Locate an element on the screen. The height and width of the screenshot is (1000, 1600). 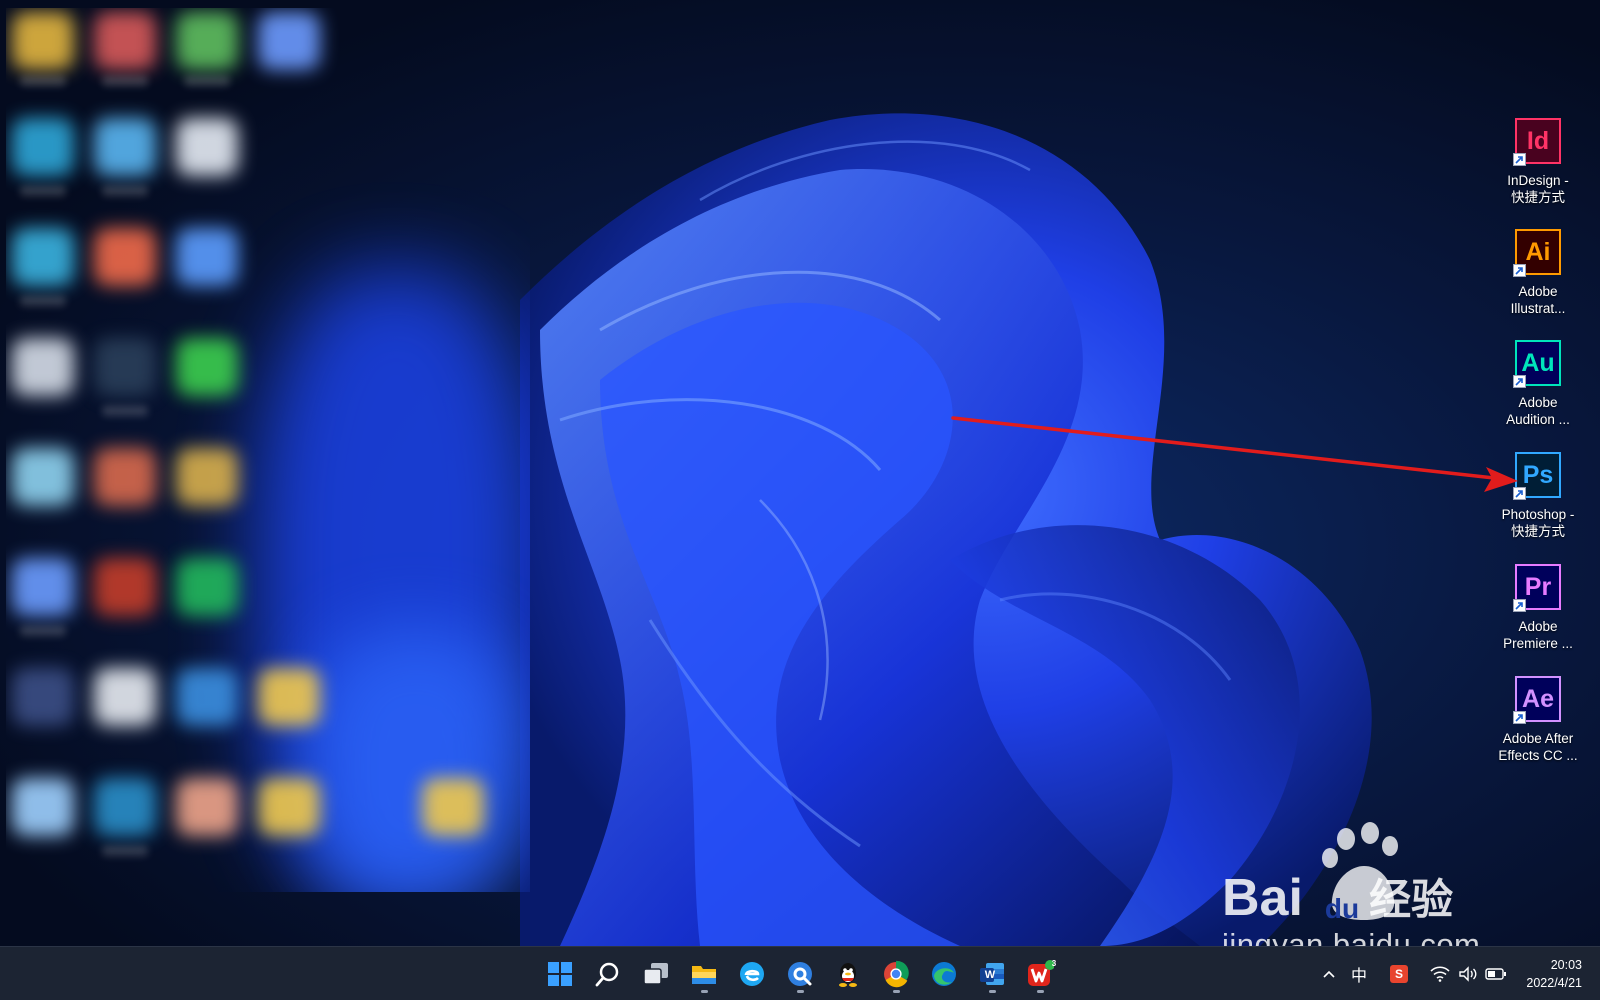
wifi-icon is located at coordinates (1440, 974).